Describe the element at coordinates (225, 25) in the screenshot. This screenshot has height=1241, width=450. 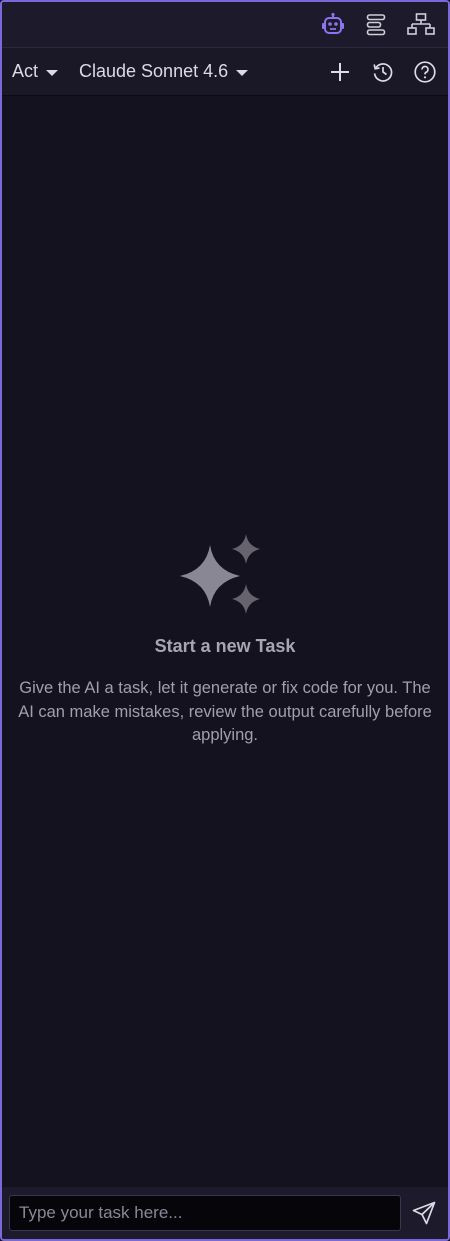
I see `top-bar` at that location.